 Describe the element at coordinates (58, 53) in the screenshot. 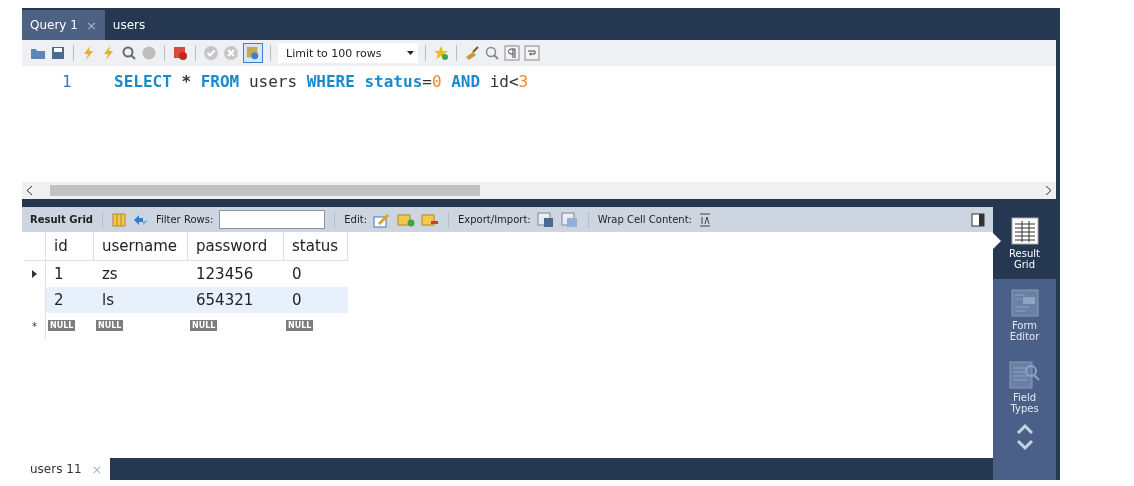

I see `save-icon` at that location.